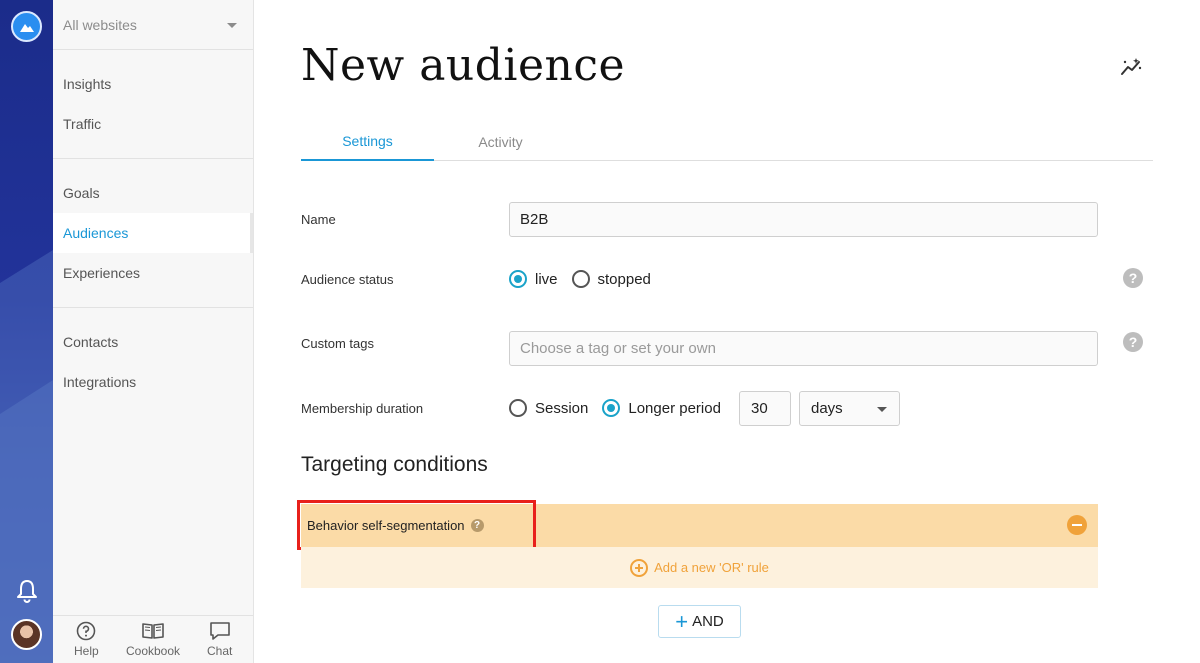 The width and height of the screenshot is (1200, 663). I want to click on radio-session, so click(518, 408).